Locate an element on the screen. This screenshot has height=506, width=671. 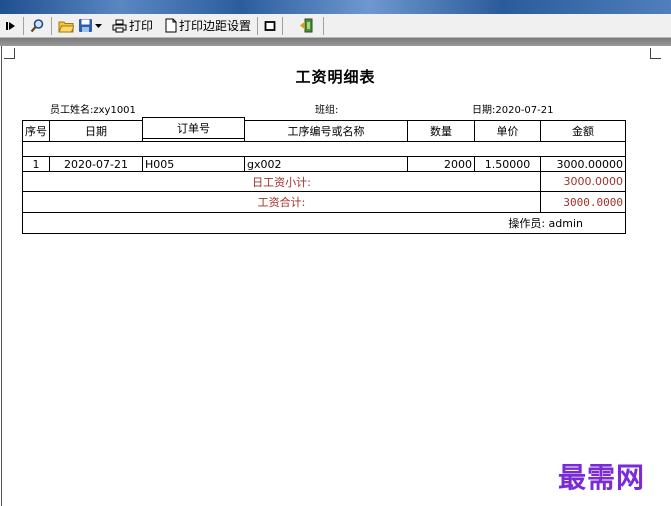
report-title: 工资明细表 is located at coordinates (335, 77).